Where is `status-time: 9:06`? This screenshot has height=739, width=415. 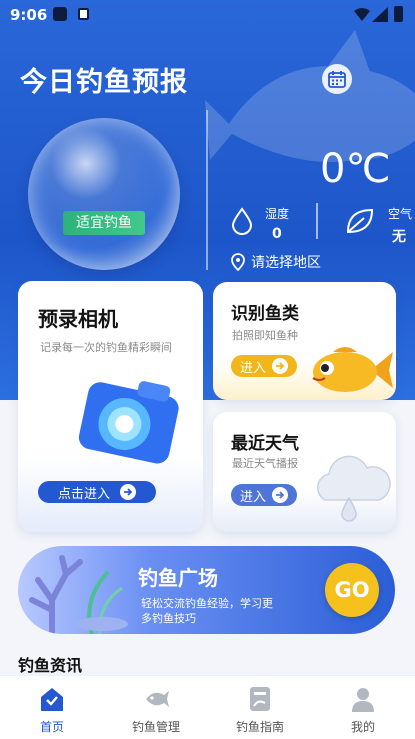 status-time: 9:06 is located at coordinates (29, 15).